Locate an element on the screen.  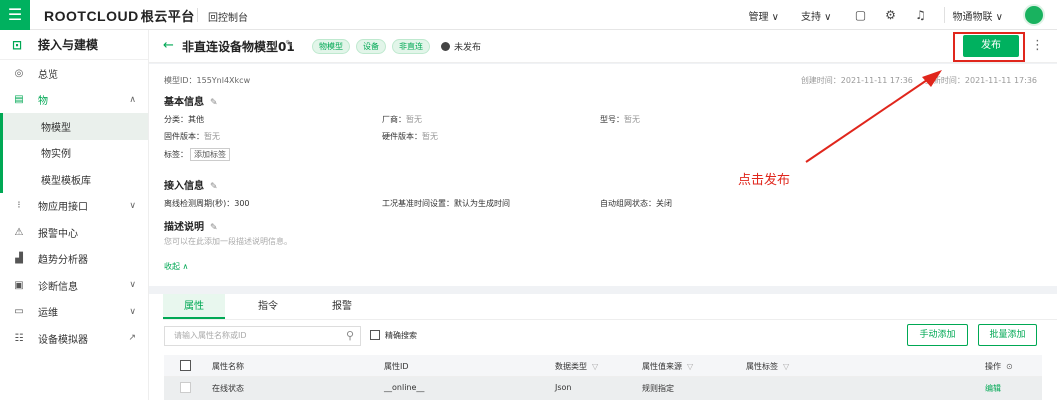
model-id: 模型ID：155Ynl4Xkcw is located at coordinates (207, 80).